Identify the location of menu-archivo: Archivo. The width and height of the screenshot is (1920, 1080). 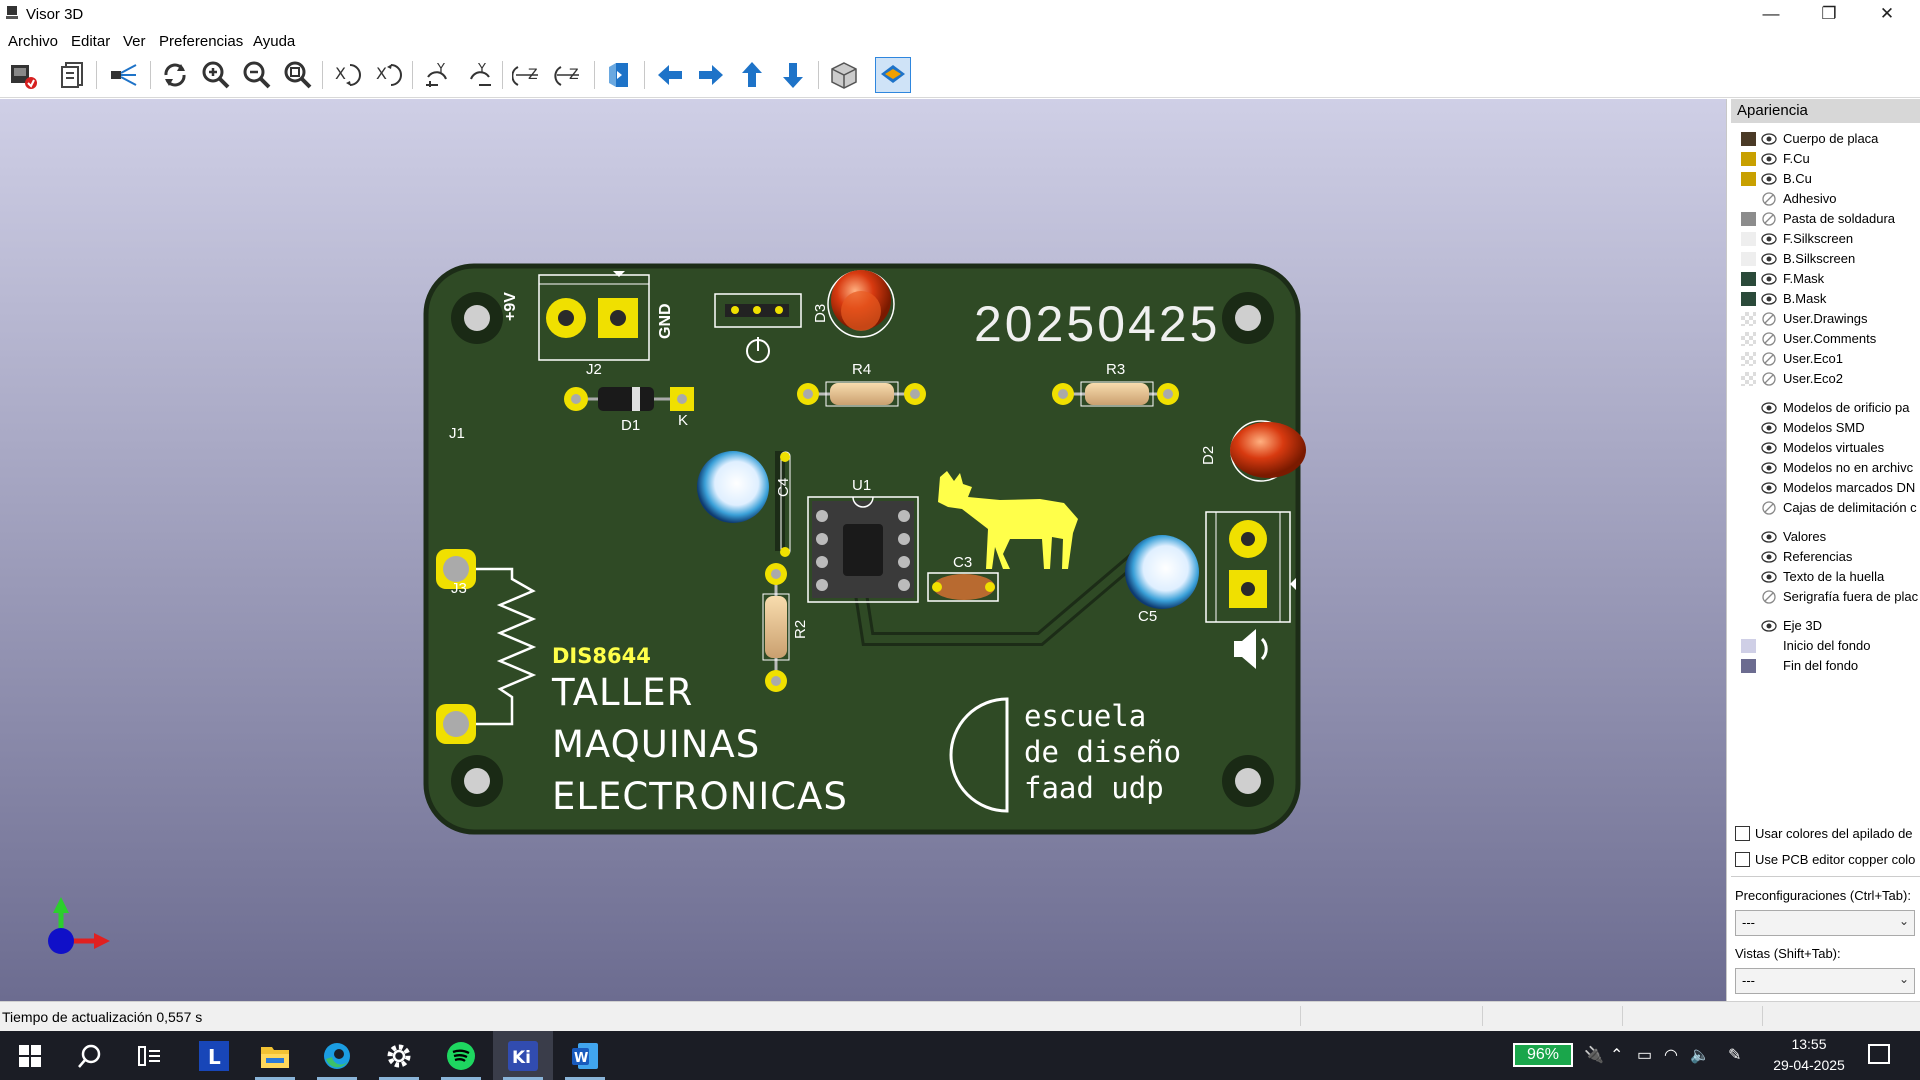
(33, 41).